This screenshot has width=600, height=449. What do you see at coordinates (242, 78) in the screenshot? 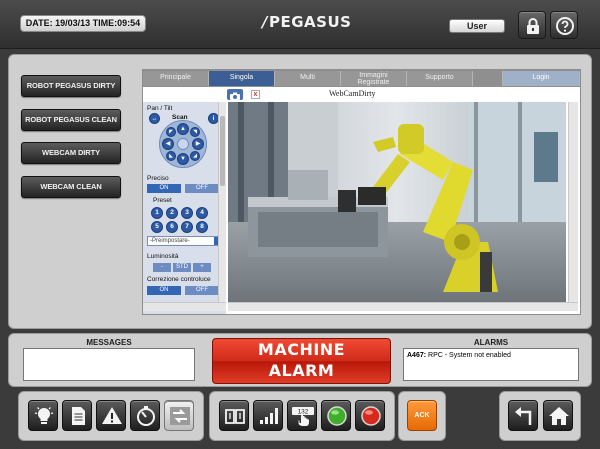
I see `tab-singola: Singola` at bounding box center [242, 78].